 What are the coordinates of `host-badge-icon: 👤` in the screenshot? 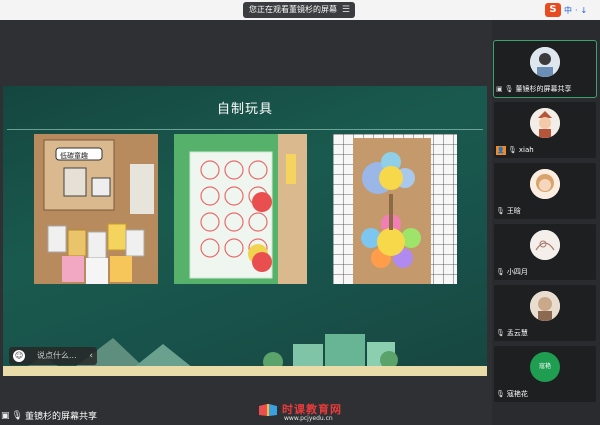 It's located at (501, 150).